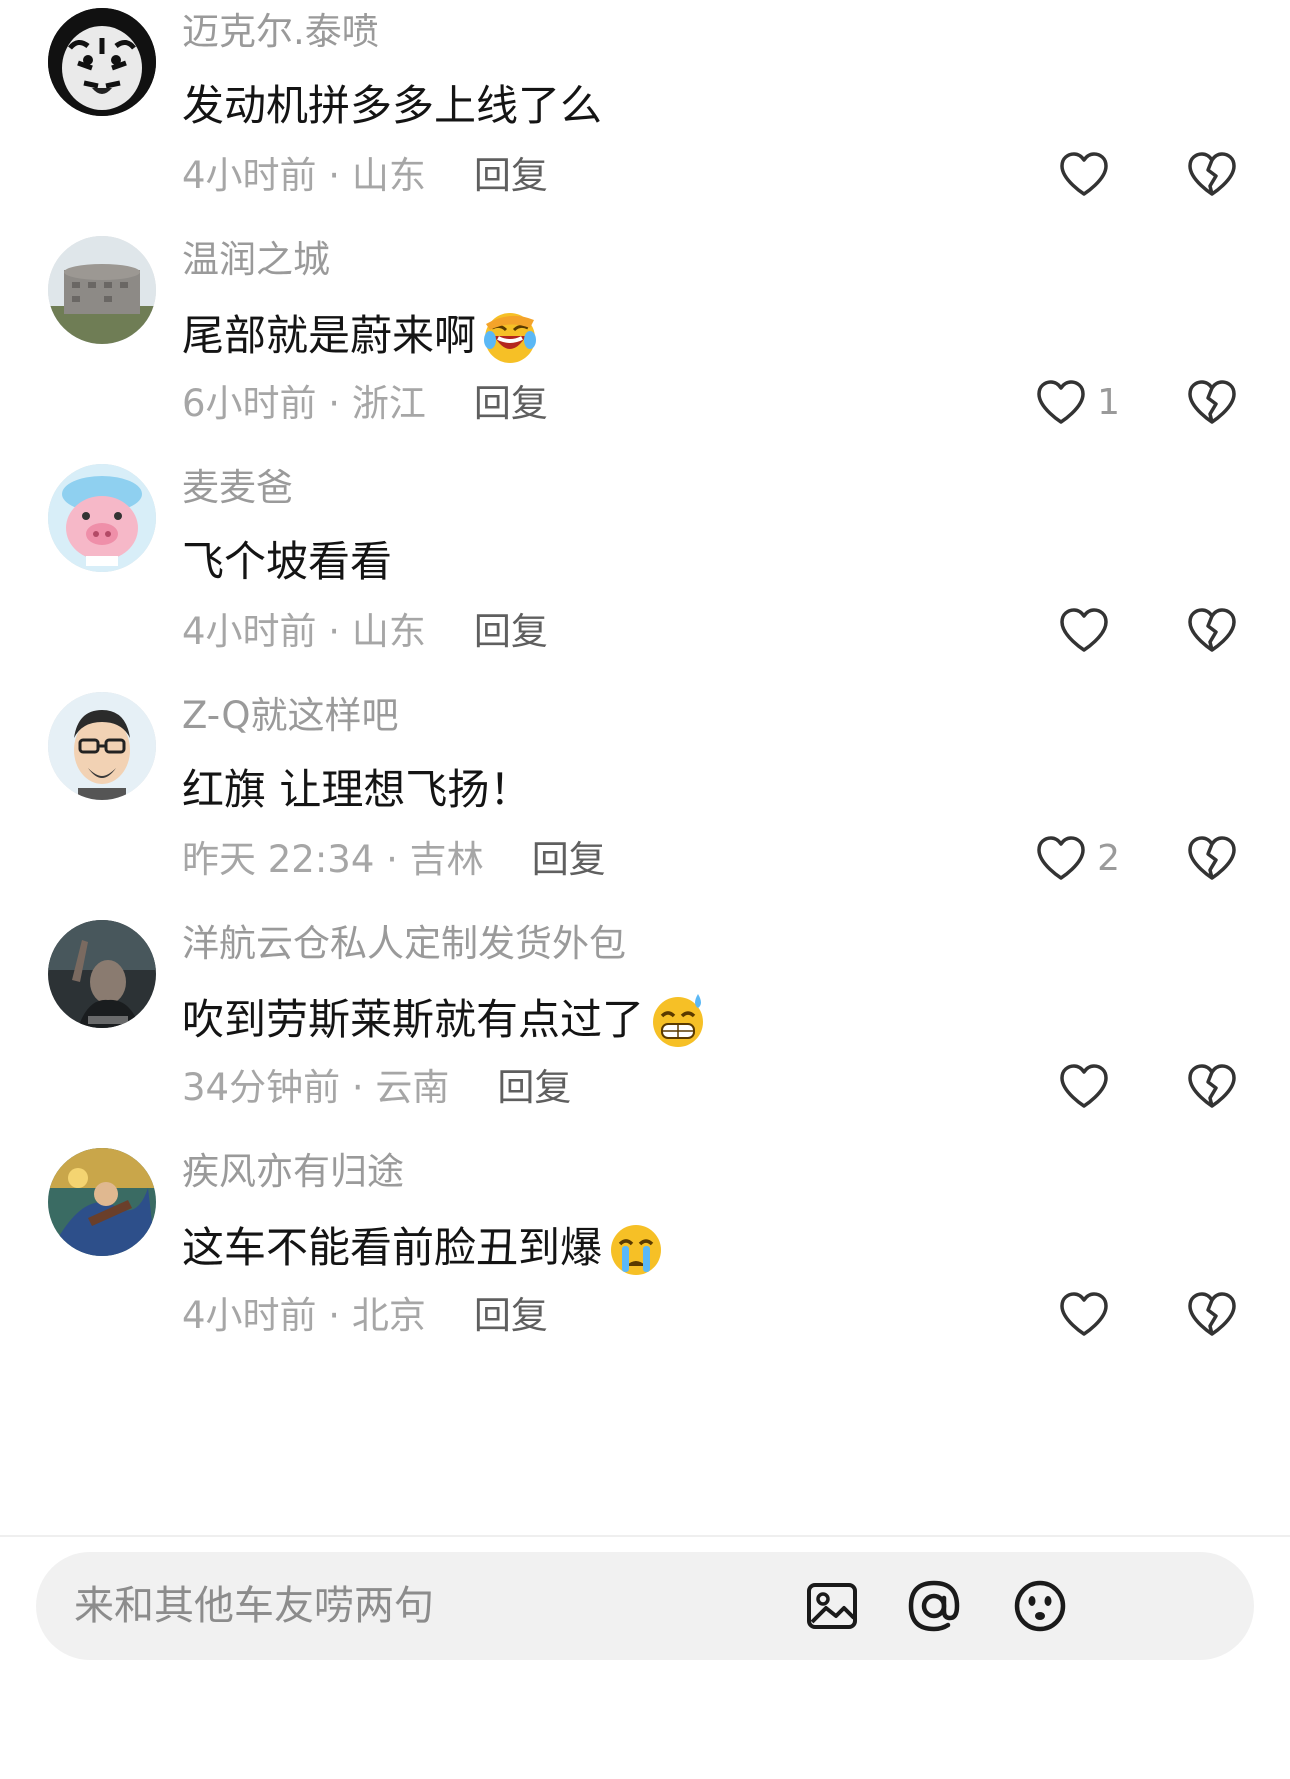 Image resolution: width=1290 pixels, height=1779 pixels. I want to click on comment-item: 疾风亦有归途 这车不能看前脸丑到爆 4小时前 · 北京 回复, so click(645, 1269).